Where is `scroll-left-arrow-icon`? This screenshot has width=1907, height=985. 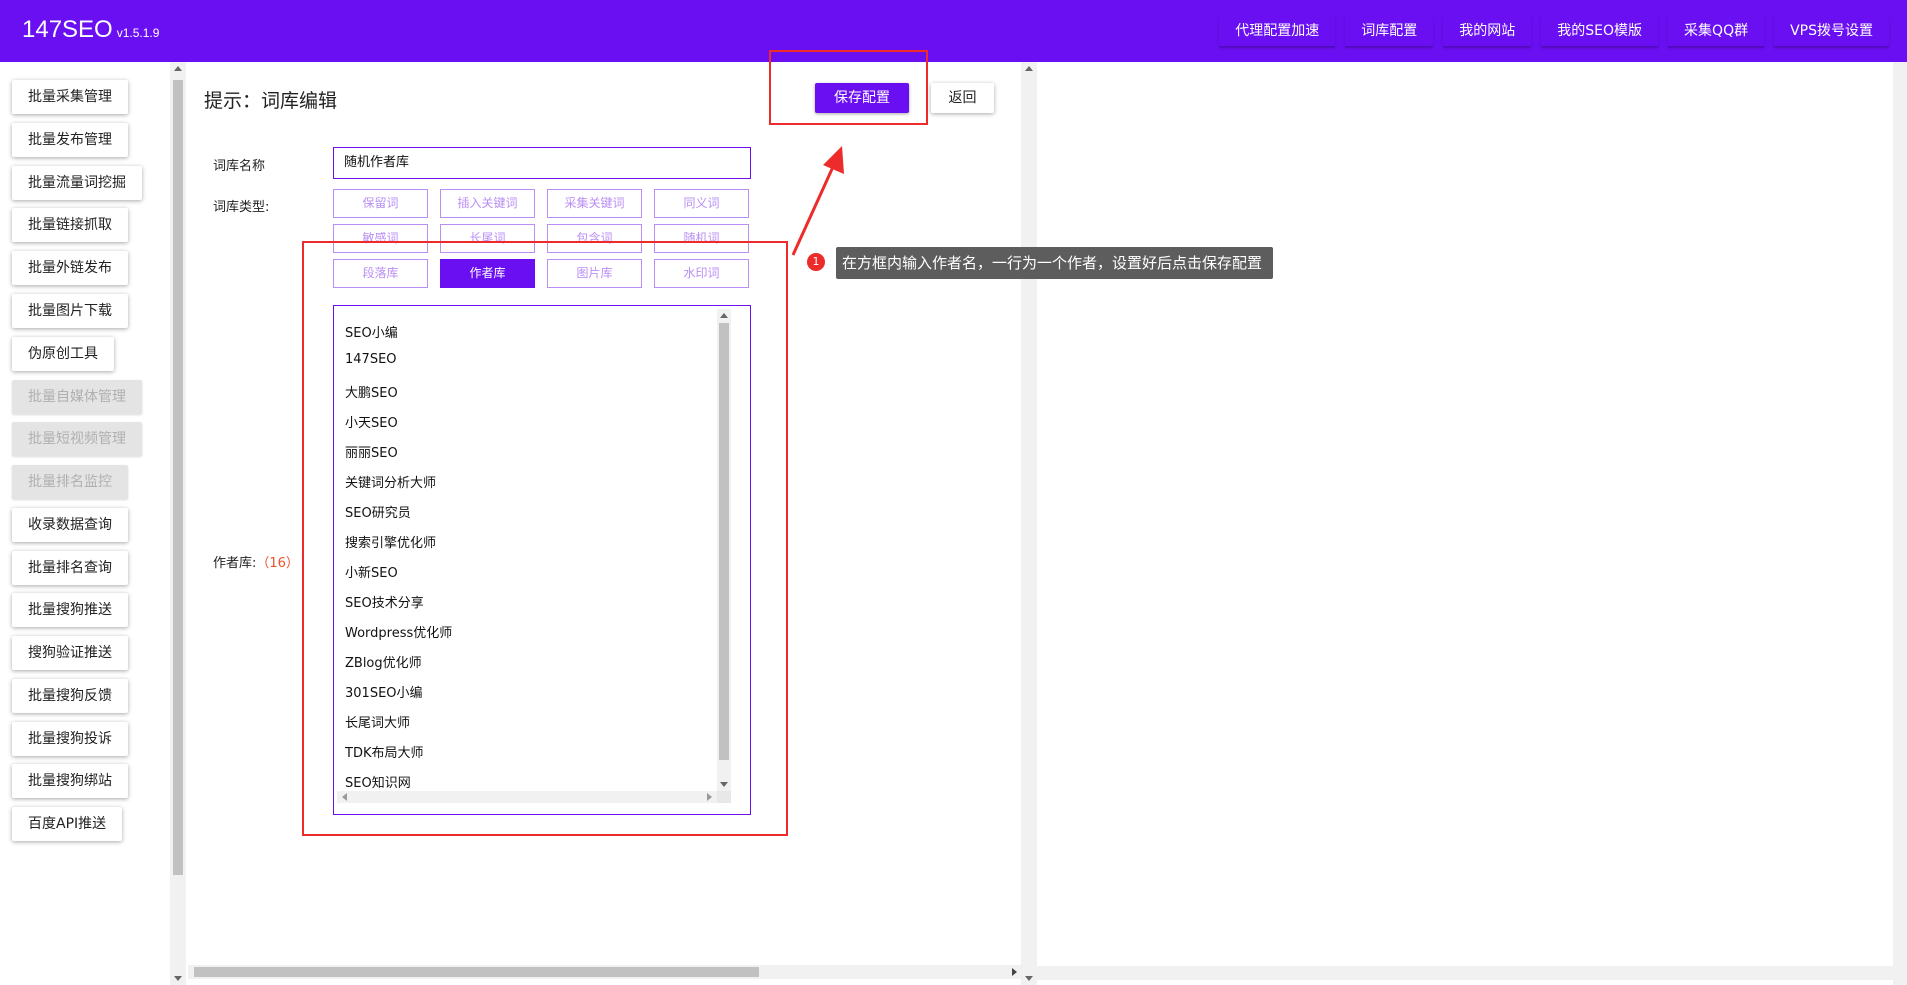
scroll-left-arrow-icon is located at coordinates (344, 797).